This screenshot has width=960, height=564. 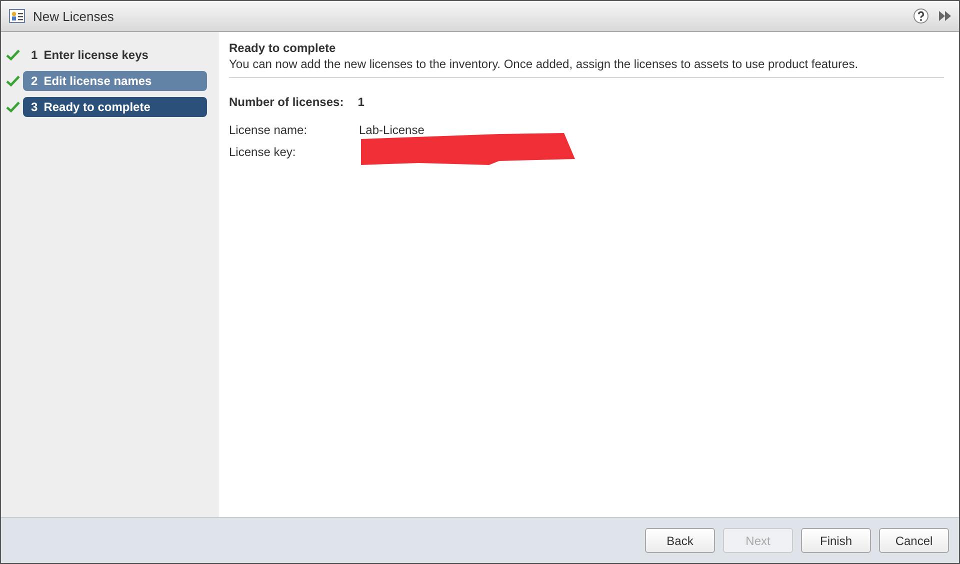 I want to click on description-text: You can now add the new licenses to the inventory. Once added, assign the licenses to assets to use product features., so click(x=544, y=64).